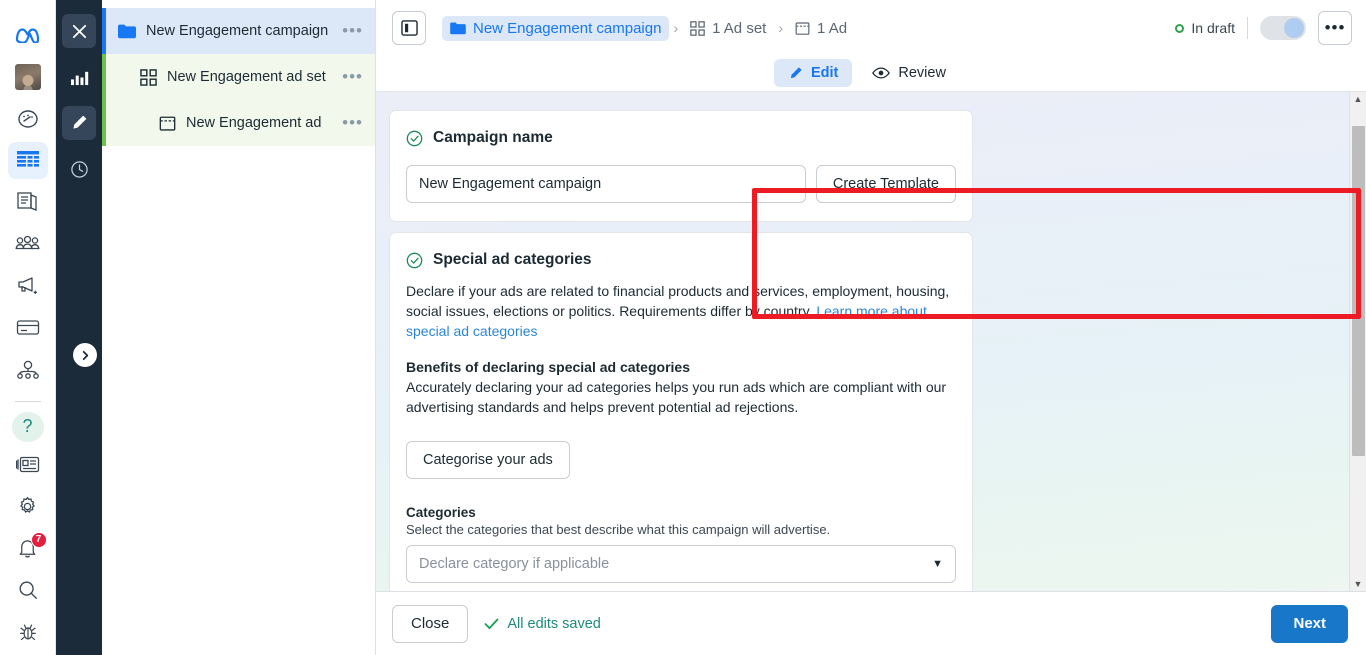  Describe the element at coordinates (554, 623) in the screenshot. I see `save-status-label: All edits saved` at that location.